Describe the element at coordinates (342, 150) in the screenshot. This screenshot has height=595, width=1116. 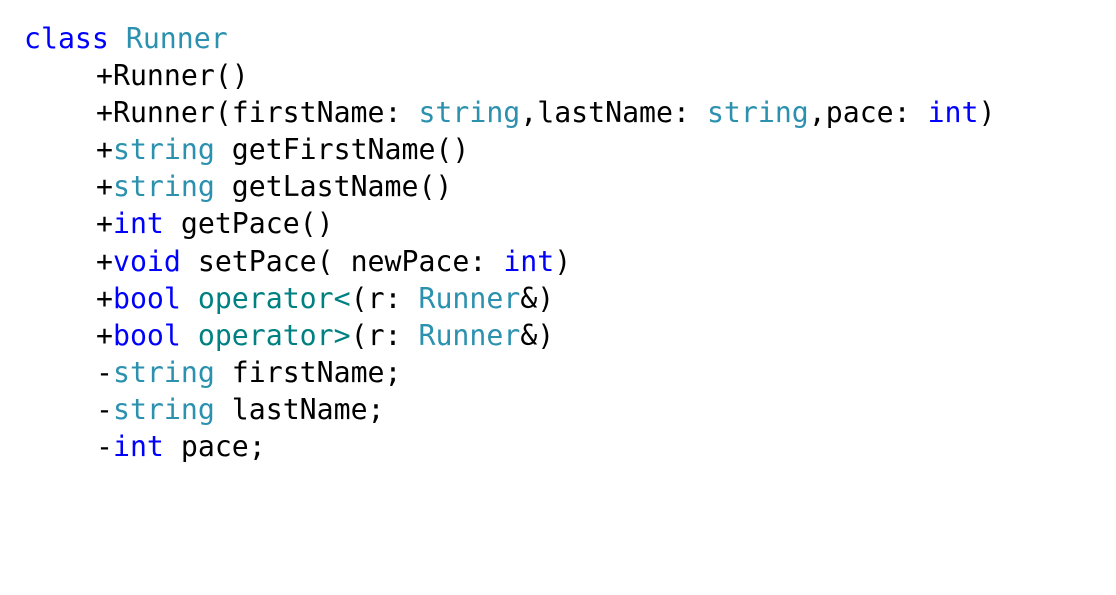
I see `code-token-plain: getFirstName()` at that location.